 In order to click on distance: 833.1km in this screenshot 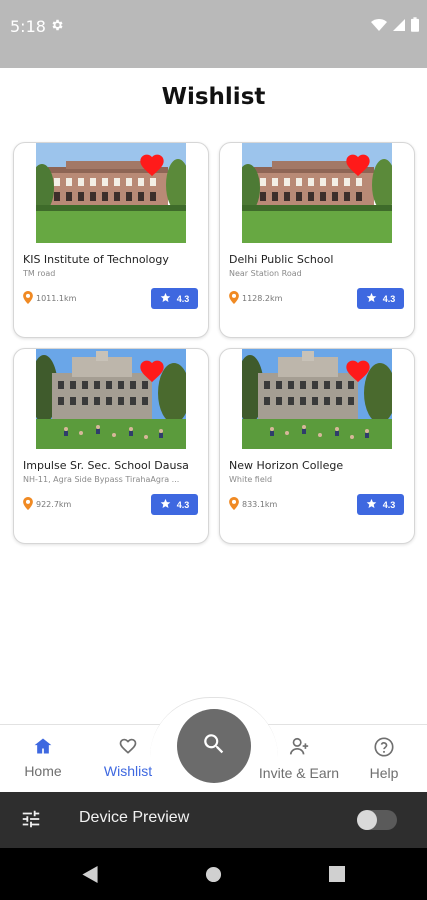, I will do `click(253, 504)`.